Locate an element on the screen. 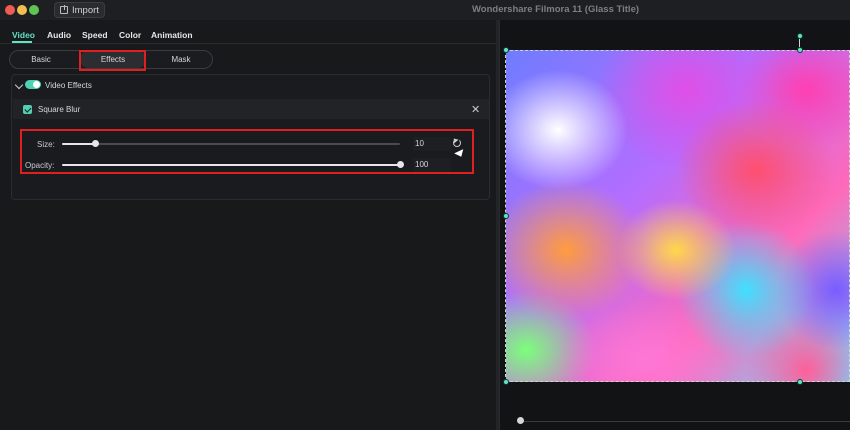 This screenshot has height=430, width=850. playhead-knob is located at coordinates (520, 420).